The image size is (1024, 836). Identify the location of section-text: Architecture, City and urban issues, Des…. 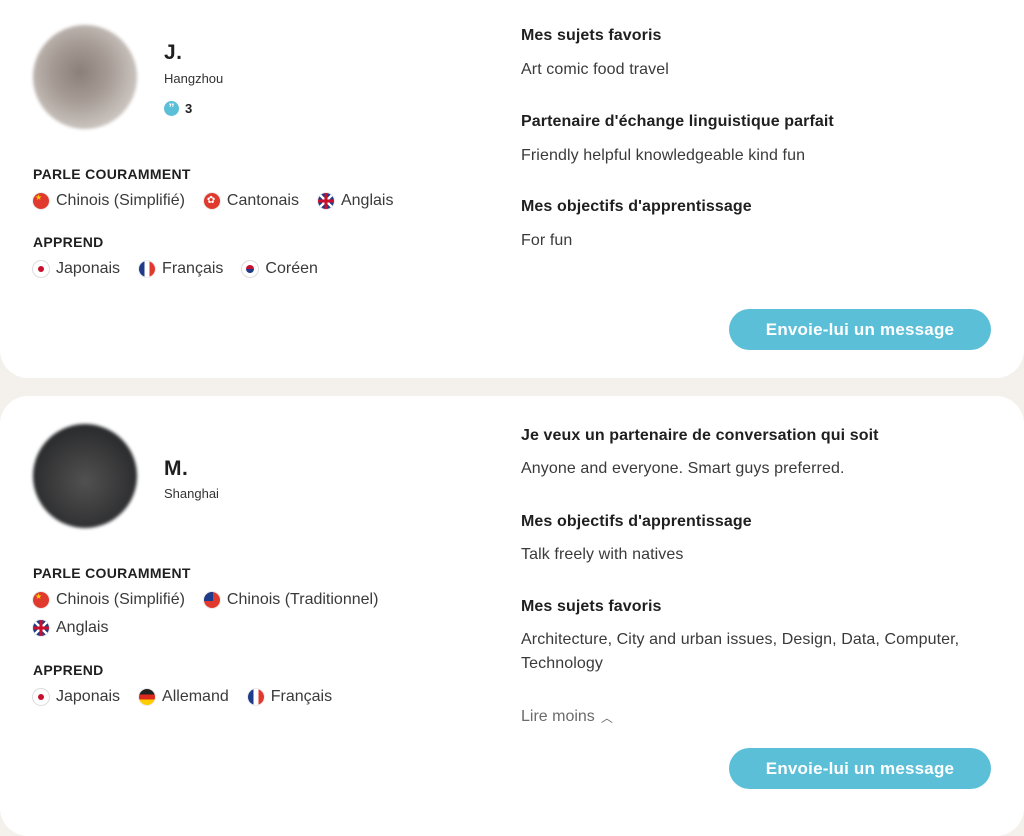
(740, 651).